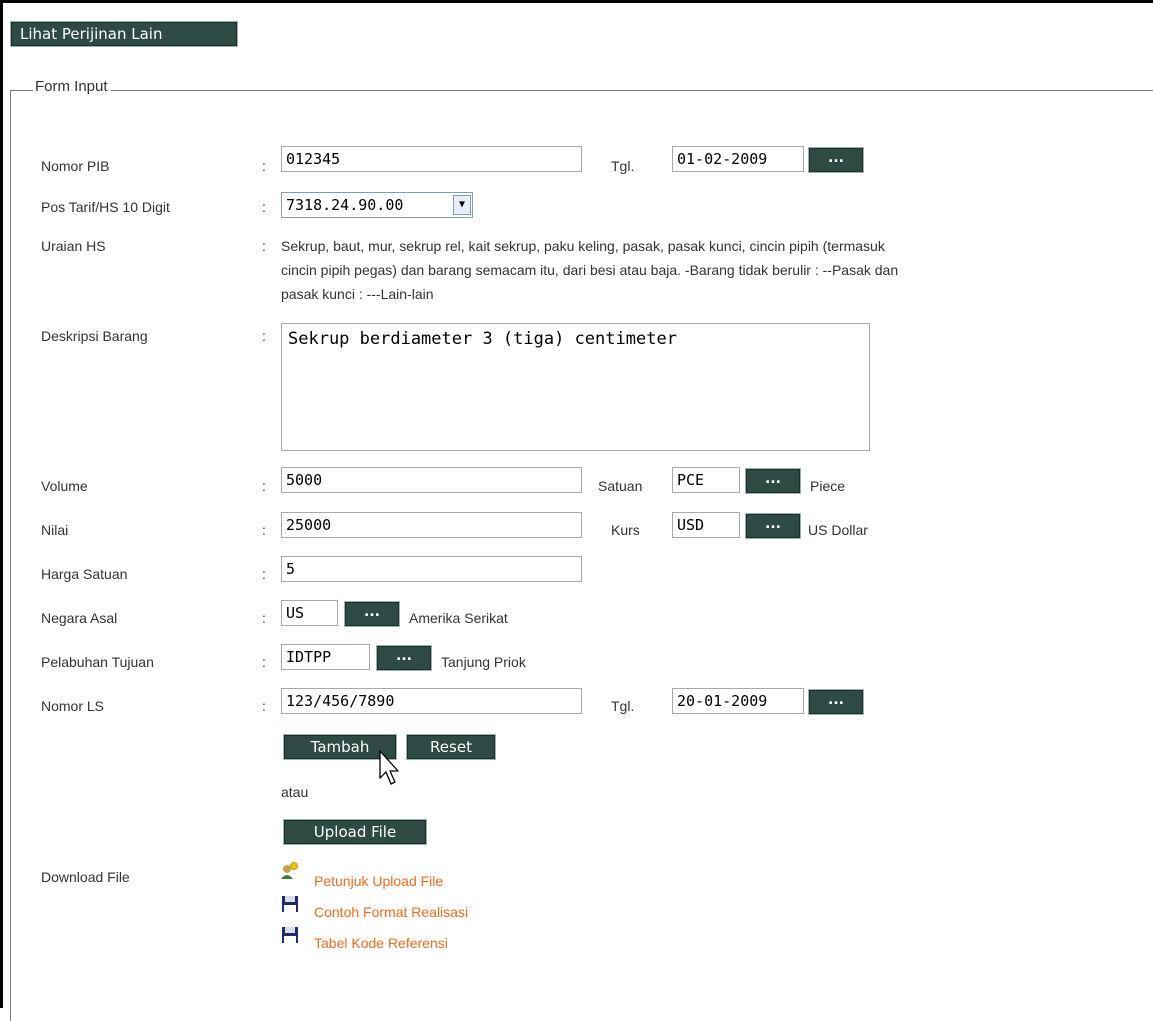 The image size is (1153, 1021). I want to click on nomor-pib-tgl-label: Tgl., so click(623, 166).